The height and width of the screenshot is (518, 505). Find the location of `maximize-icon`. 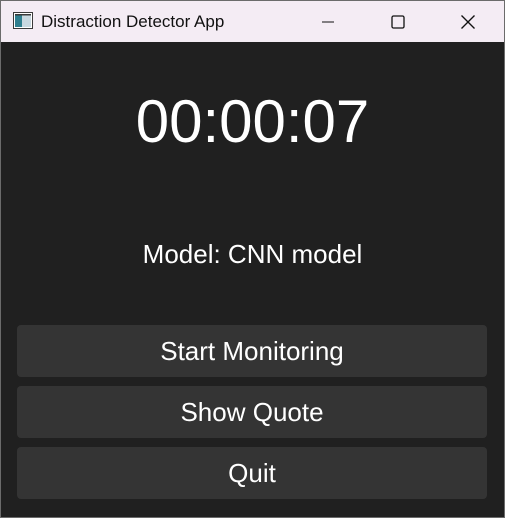

maximize-icon is located at coordinates (398, 21).